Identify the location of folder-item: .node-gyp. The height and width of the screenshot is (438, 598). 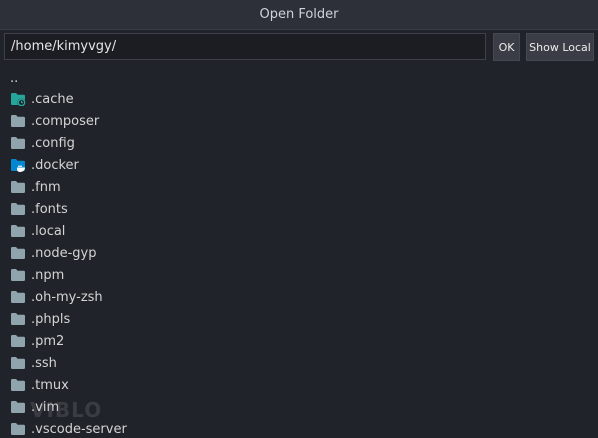
(299, 253).